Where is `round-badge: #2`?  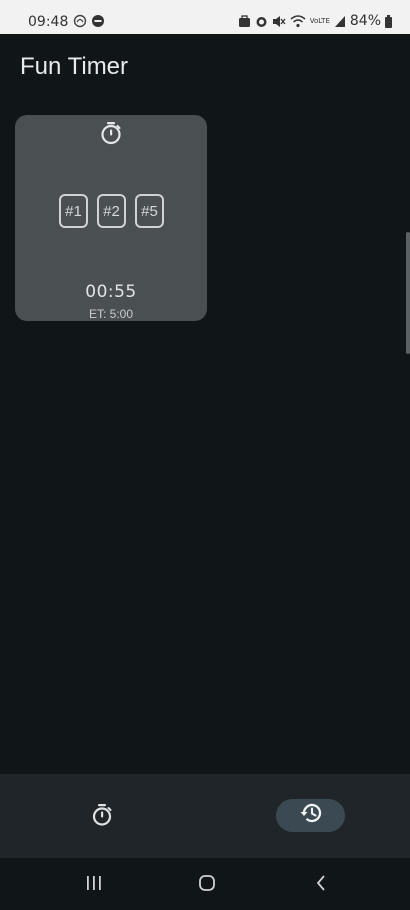 round-badge: #2 is located at coordinates (111, 211).